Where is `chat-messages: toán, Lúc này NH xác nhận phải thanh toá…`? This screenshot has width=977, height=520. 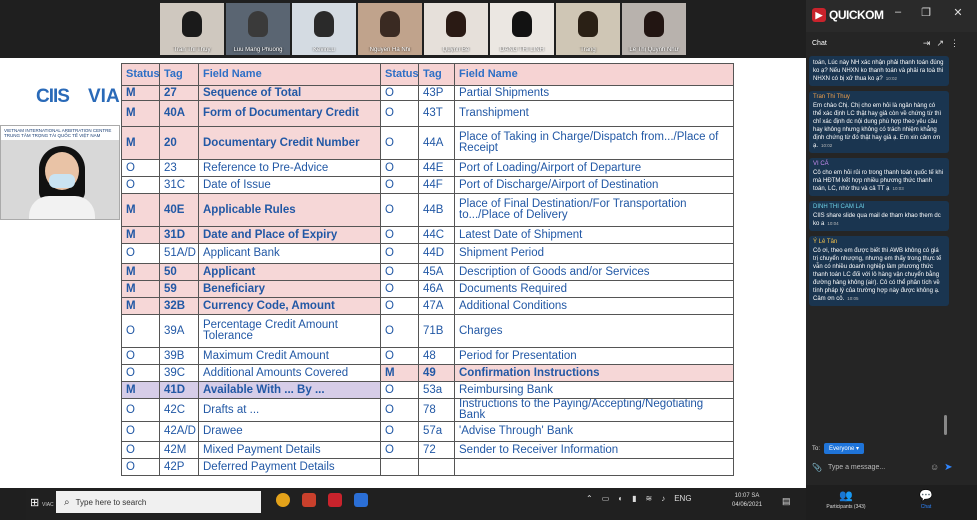
chat-messages: toán, Lúc này NH xác nhận phải thanh toá… is located at coordinates (879, 244).